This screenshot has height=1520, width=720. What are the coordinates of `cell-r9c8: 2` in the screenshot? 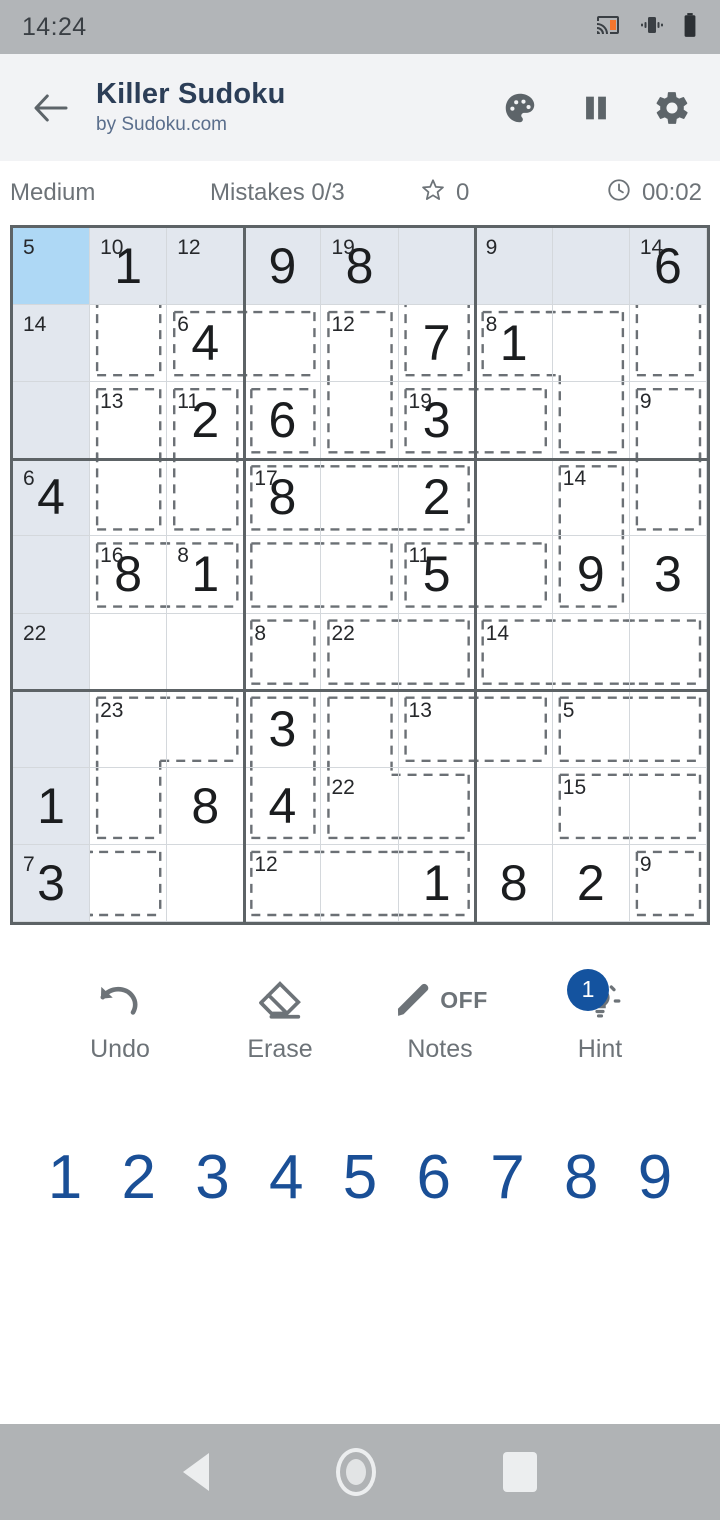 It's located at (591, 883).